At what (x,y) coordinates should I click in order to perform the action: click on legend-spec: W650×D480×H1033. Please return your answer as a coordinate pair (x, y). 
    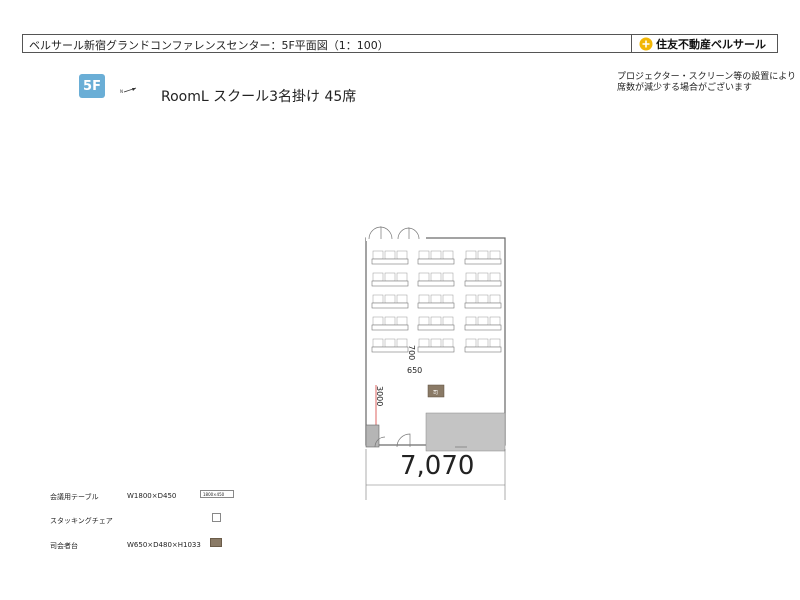
    Looking at the image, I should click on (164, 545).